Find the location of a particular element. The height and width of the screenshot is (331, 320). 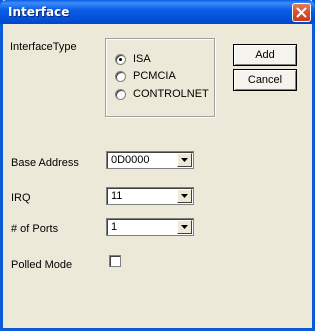

close-button is located at coordinates (301, 12).